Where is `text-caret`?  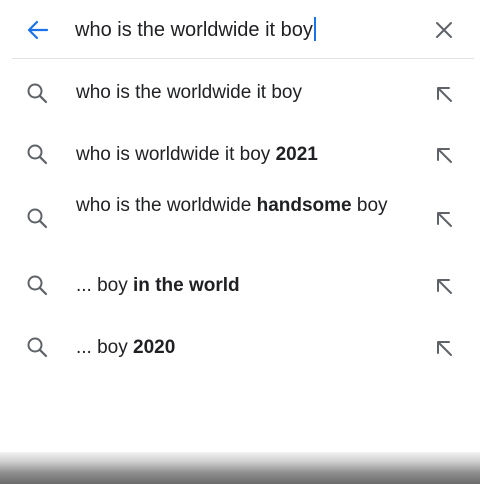
text-caret is located at coordinates (314, 29).